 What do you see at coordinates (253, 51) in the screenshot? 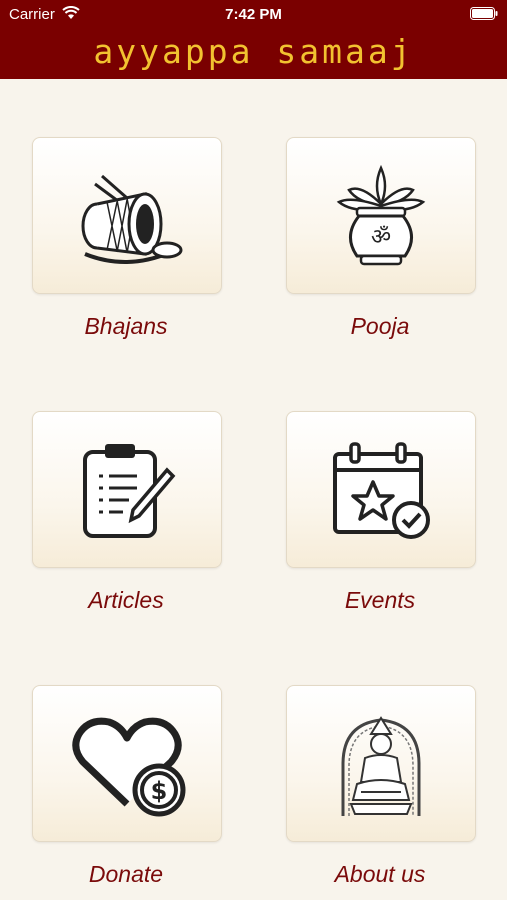
I see `app-title: ayyappa samaaj` at bounding box center [253, 51].